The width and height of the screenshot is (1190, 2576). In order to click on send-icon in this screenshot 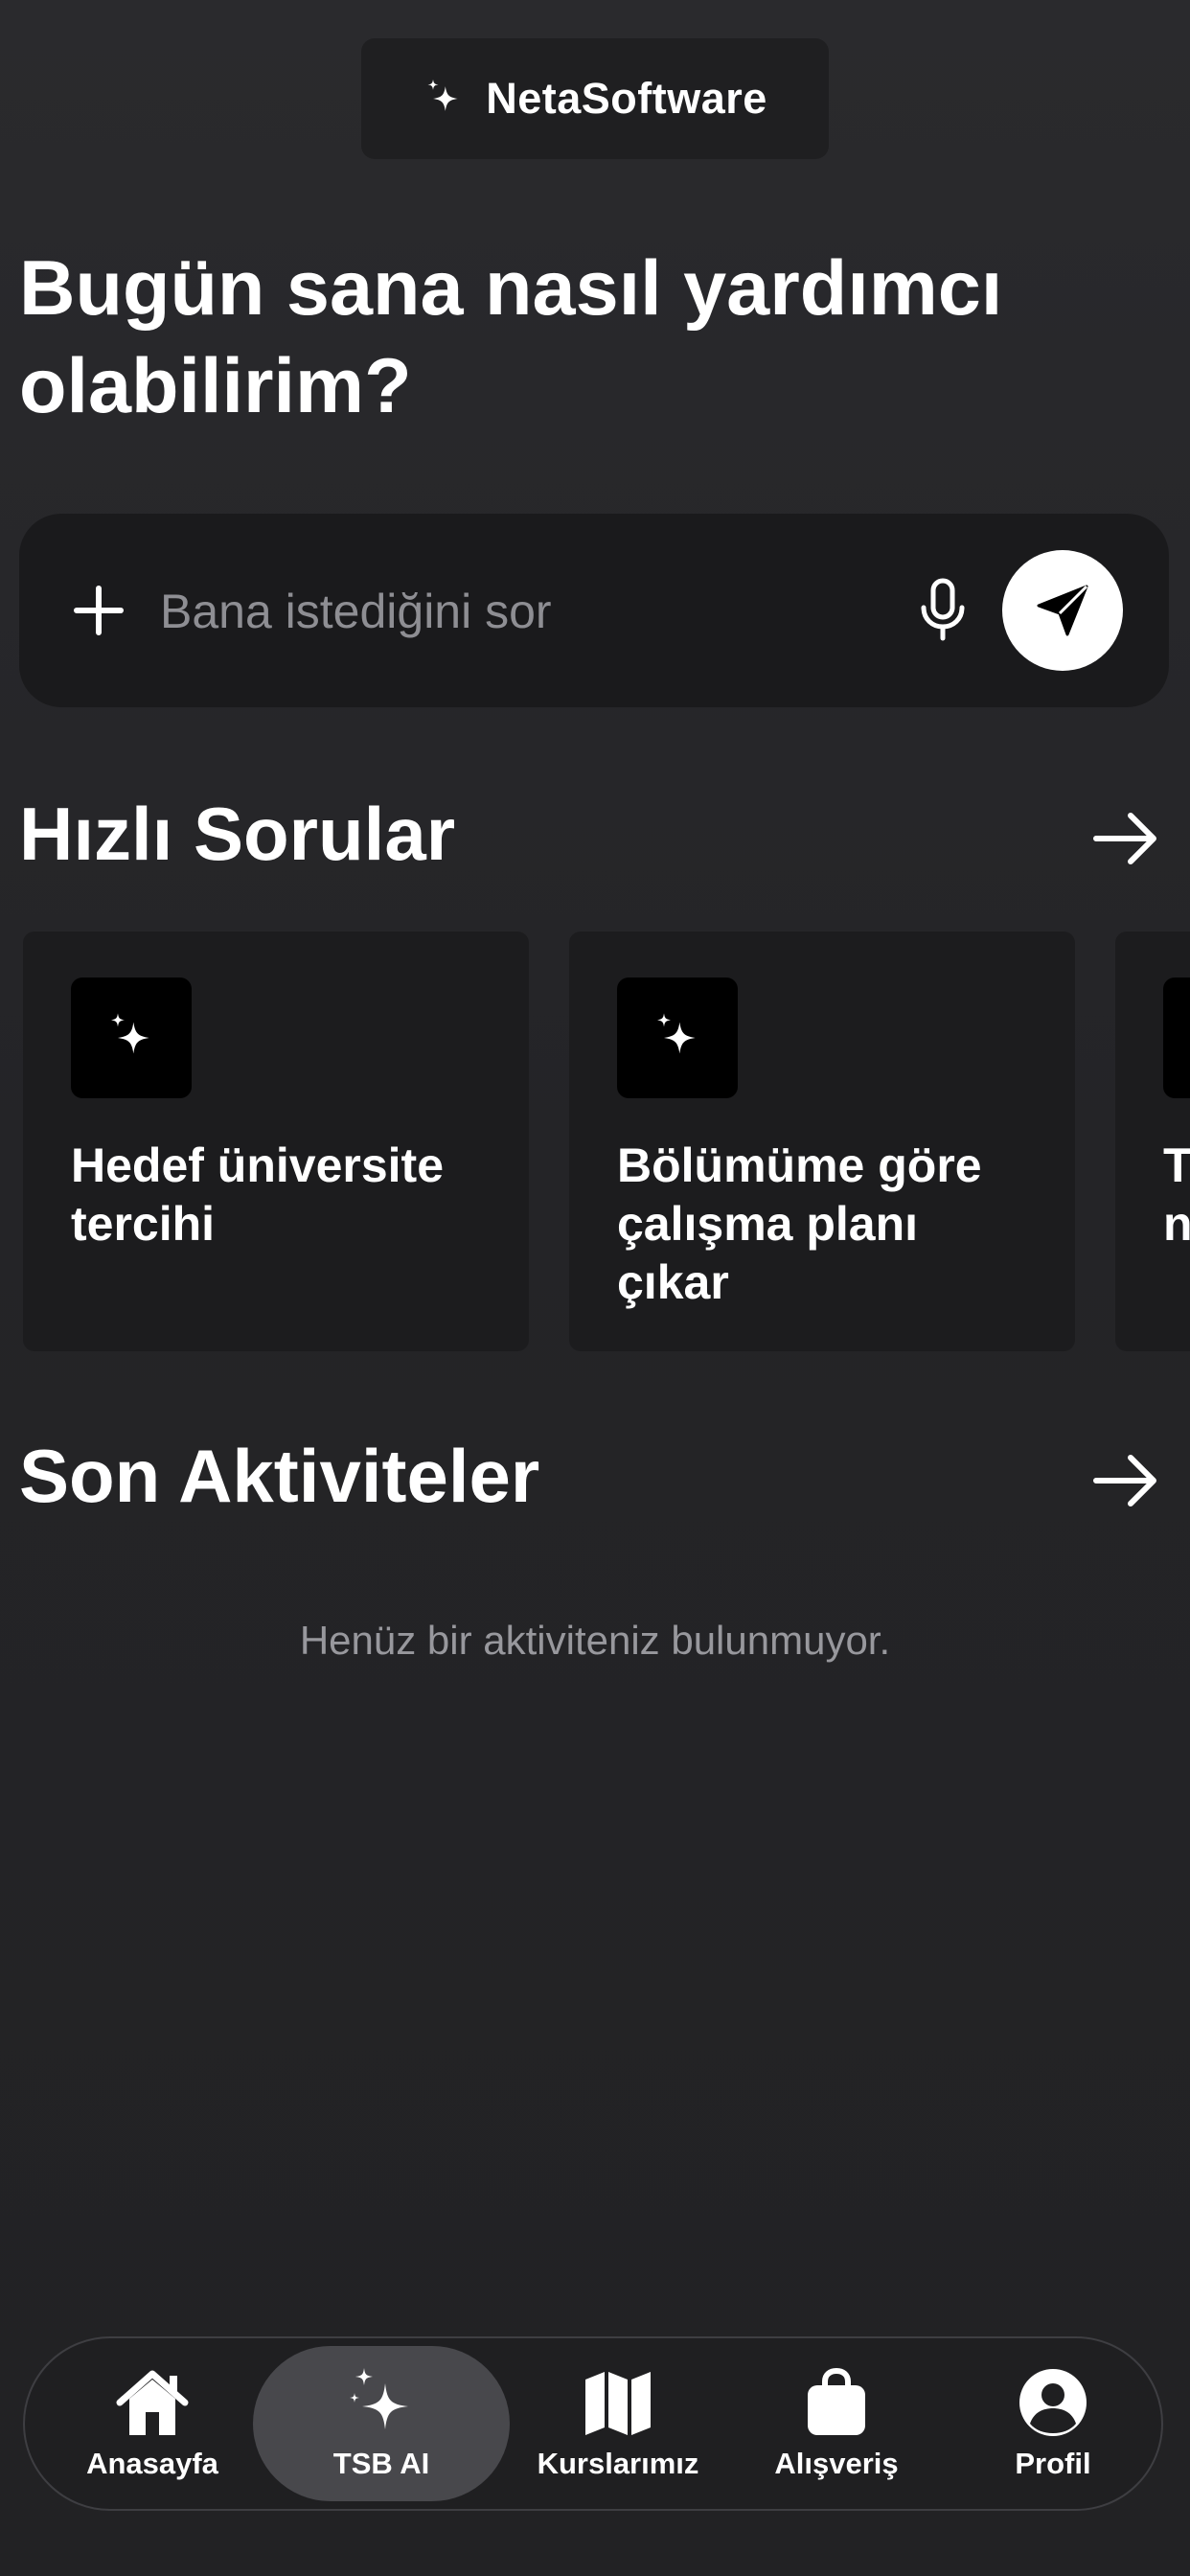, I will do `click(1063, 610)`.